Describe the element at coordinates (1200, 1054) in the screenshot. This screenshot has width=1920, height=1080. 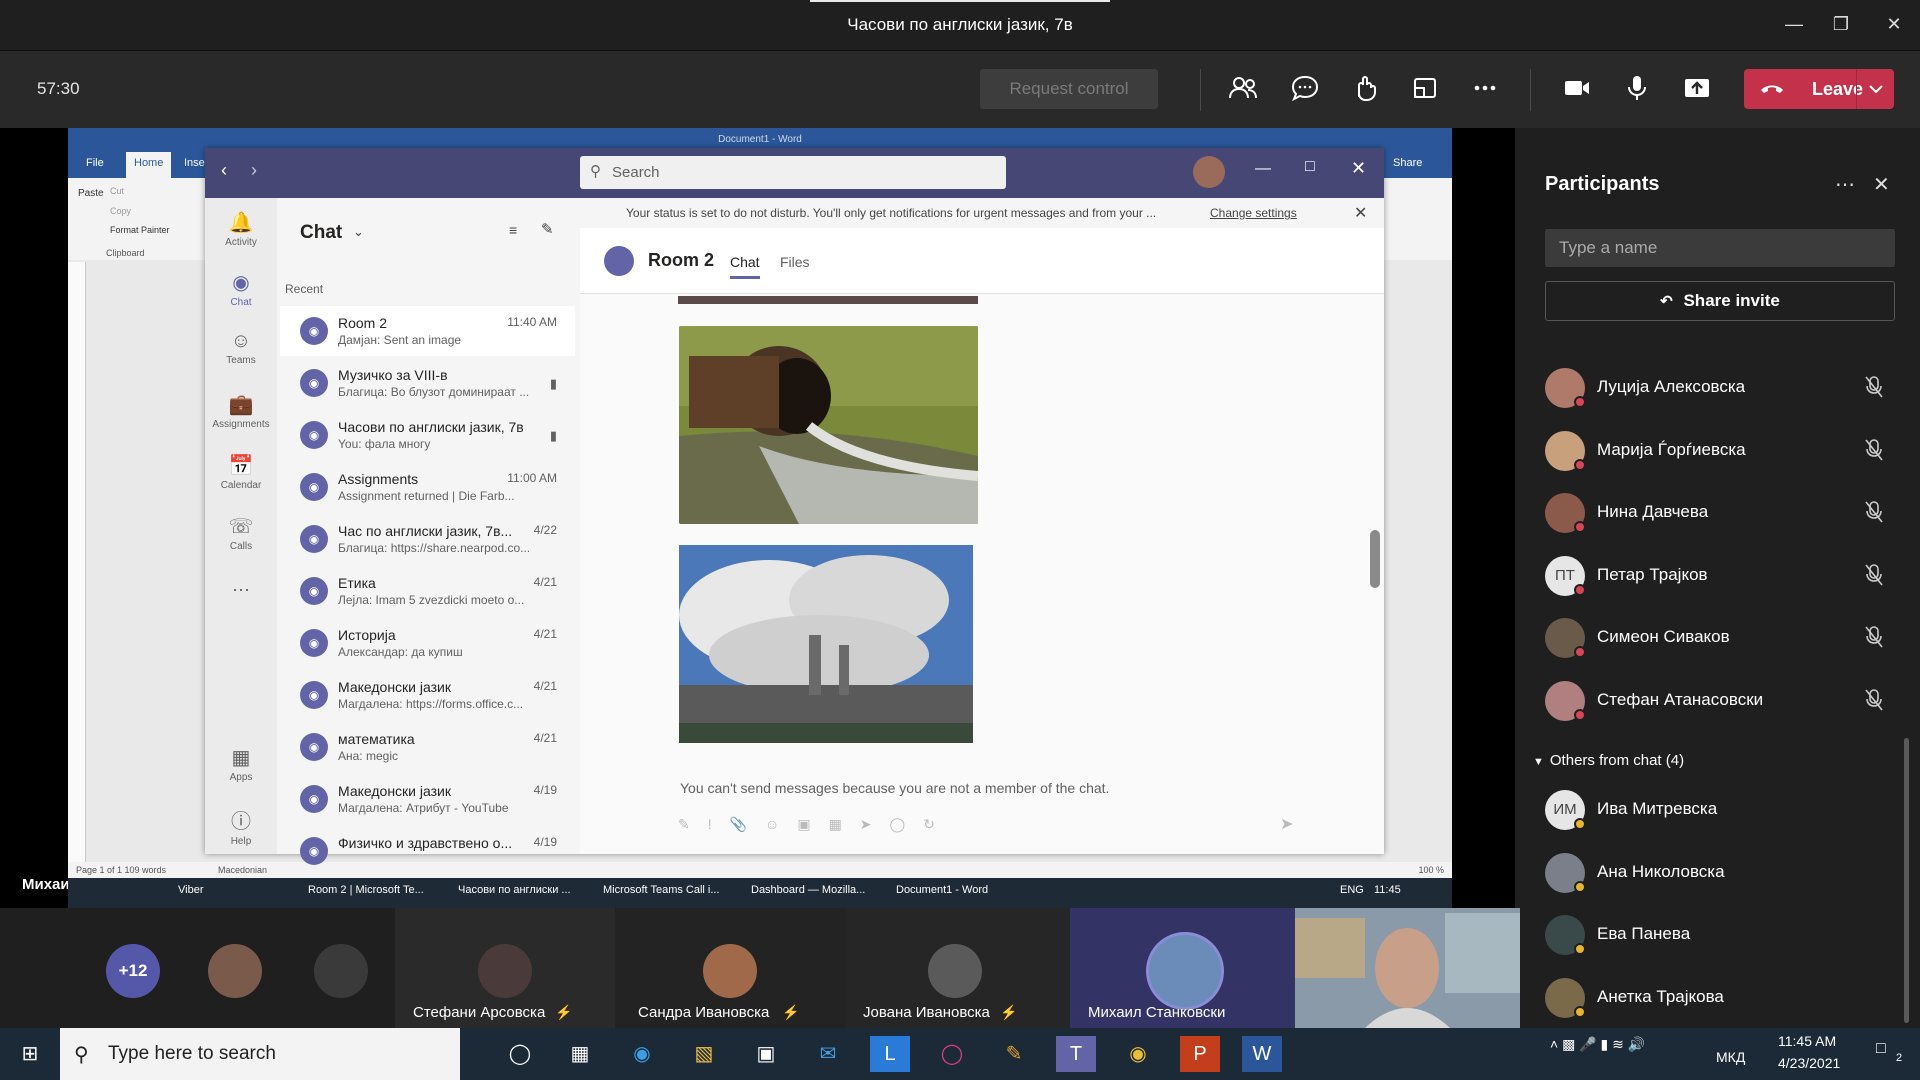
I see `powerpoint-icon: P` at that location.